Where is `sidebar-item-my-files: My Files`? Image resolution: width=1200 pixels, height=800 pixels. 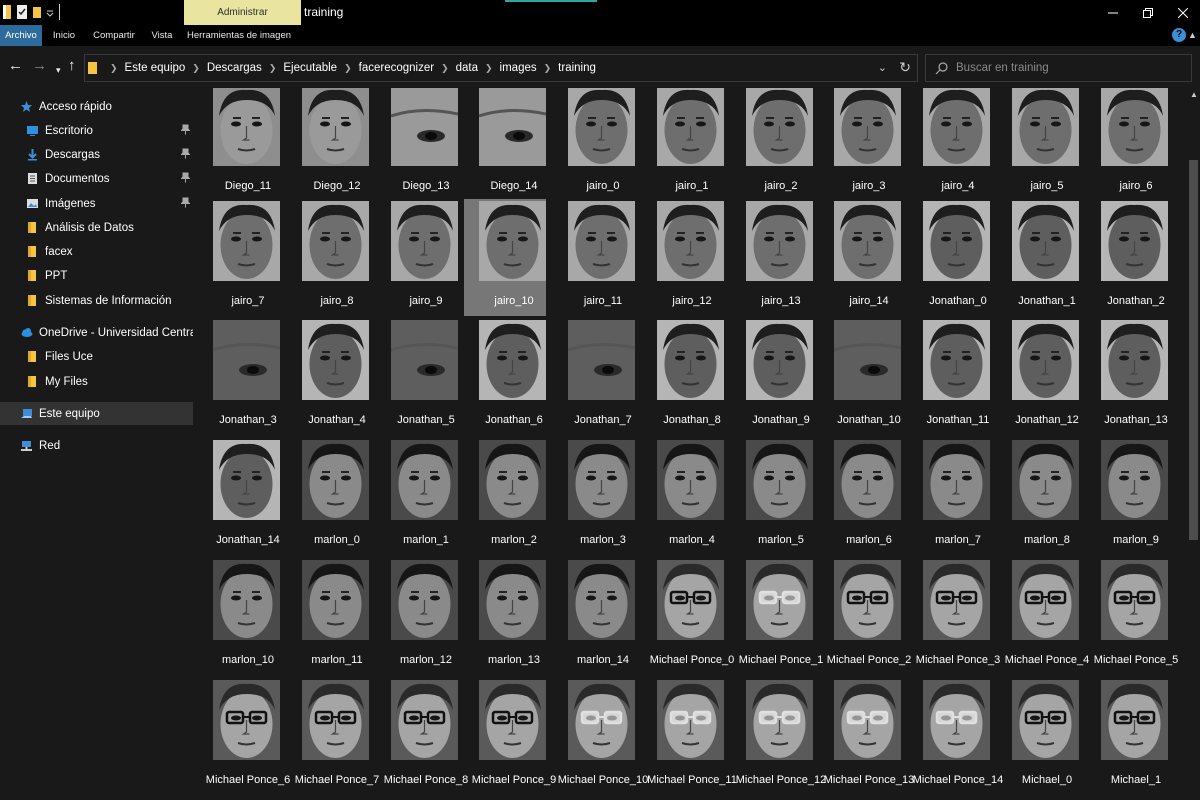 sidebar-item-my-files: My Files is located at coordinates (96, 381).